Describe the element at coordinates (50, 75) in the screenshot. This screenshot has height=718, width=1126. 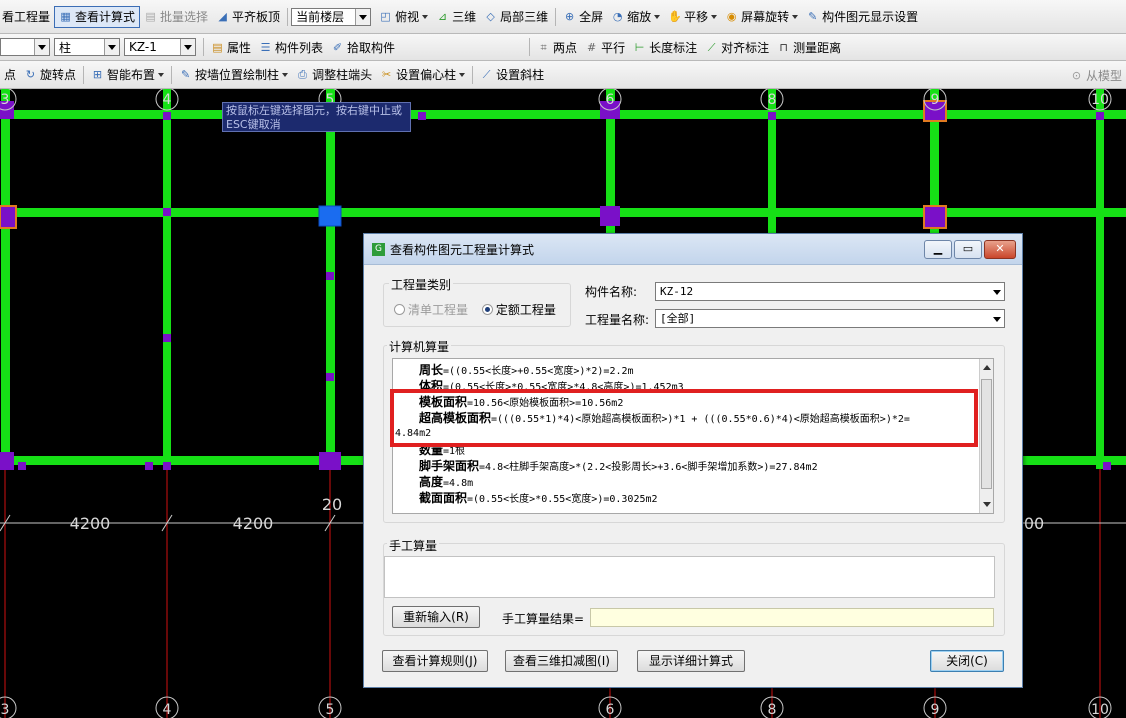
I see `rotate-point-button: ↻ 旋转点` at that location.